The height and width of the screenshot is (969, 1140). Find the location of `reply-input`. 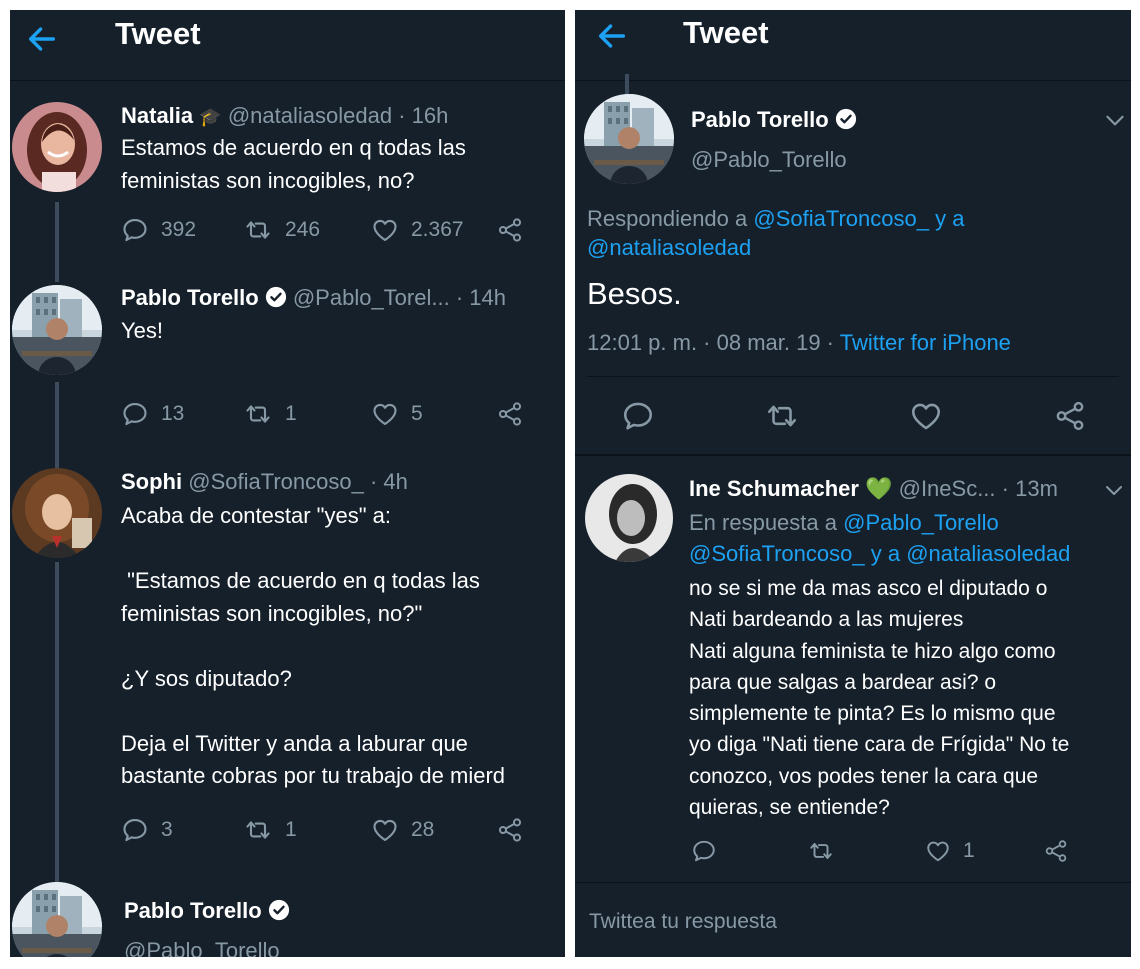

reply-input is located at coordinates (849, 922).